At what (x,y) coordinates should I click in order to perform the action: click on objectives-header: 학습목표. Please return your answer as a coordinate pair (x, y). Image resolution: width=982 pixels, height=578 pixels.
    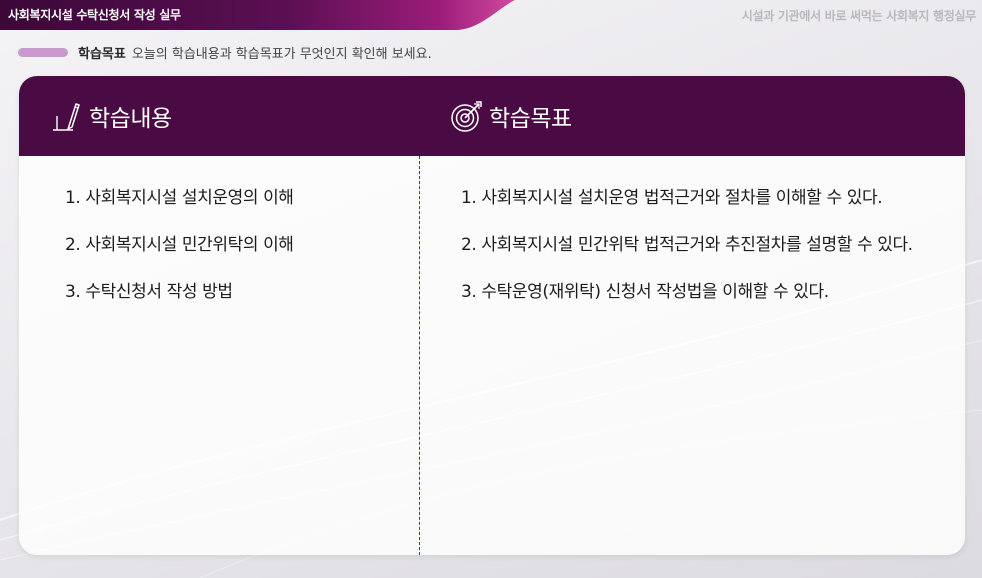
    Looking at the image, I should click on (510, 116).